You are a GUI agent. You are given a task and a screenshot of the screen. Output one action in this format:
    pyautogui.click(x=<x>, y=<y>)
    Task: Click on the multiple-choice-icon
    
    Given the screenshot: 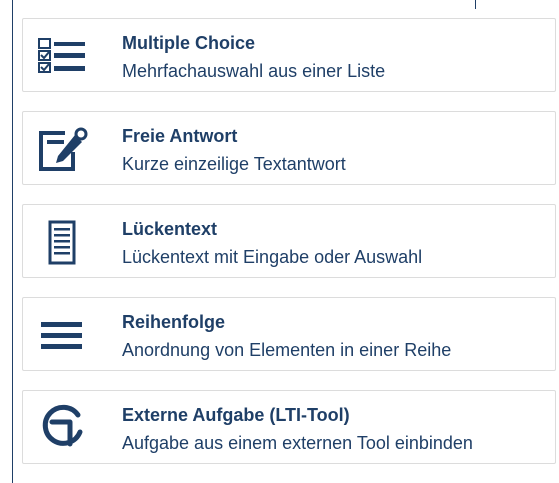 What is the action you would take?
    pyautogui.click(x=63, y=56)
    